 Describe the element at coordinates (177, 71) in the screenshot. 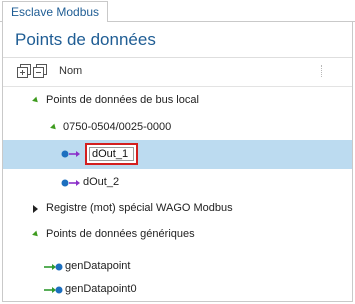

I see `tree-toolbar: Nom` at that location.